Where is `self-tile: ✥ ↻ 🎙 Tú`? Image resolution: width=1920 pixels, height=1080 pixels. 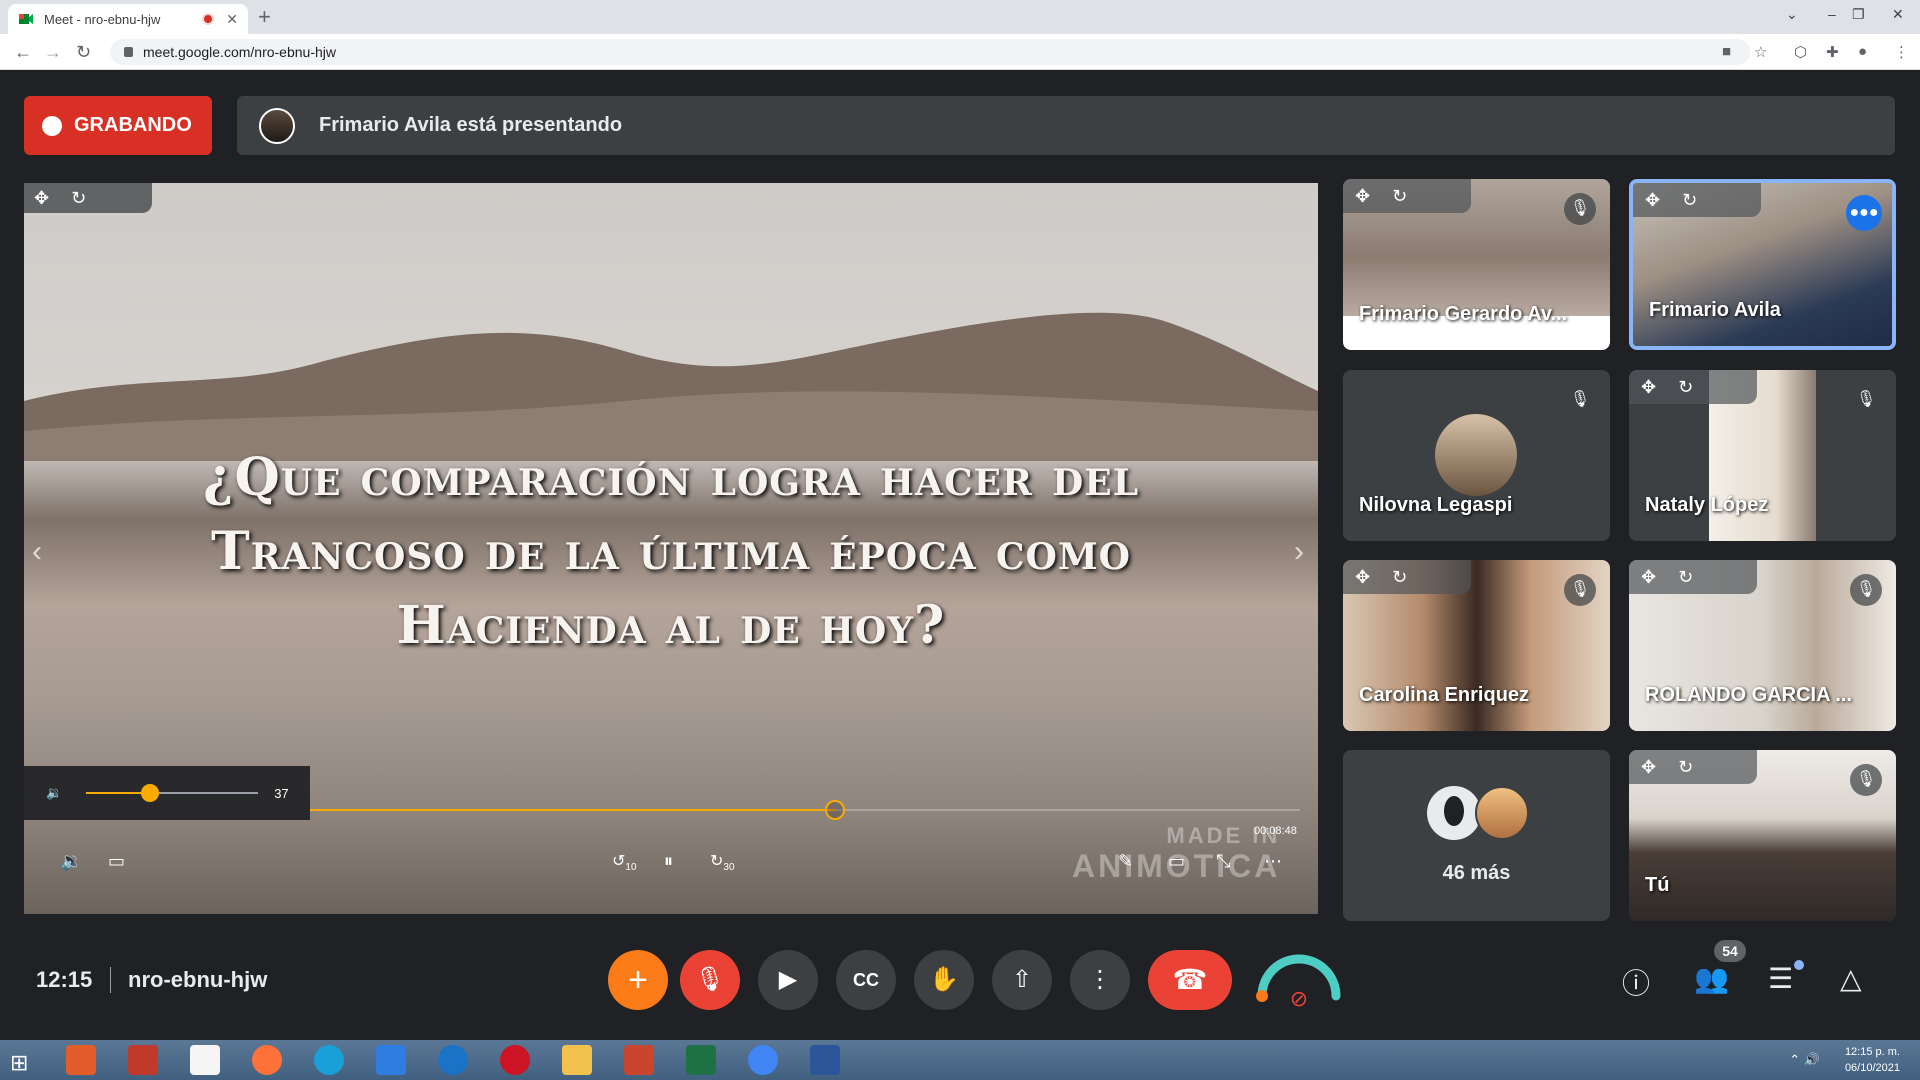 self-tile: ✥ ↻ 🎙 Tú is located at coordinates (1762, 835).